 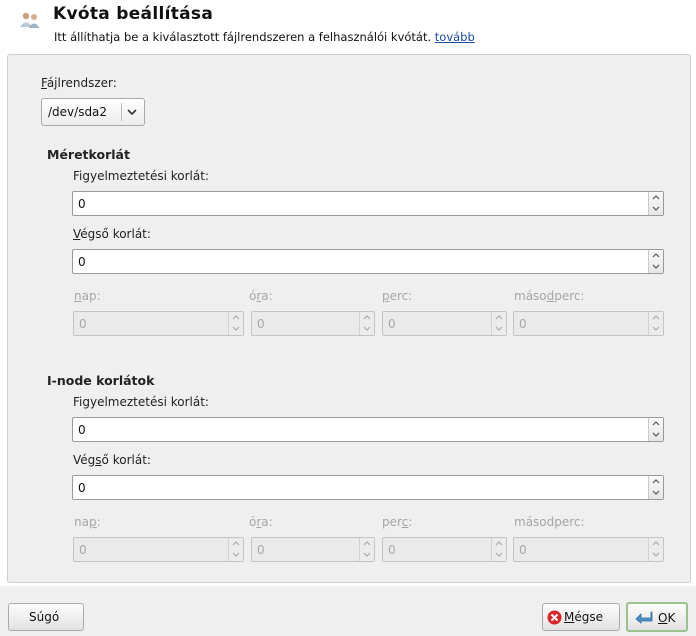 I want to click on size-grace-minutes-label: perc:, so click(x=397, y=296).